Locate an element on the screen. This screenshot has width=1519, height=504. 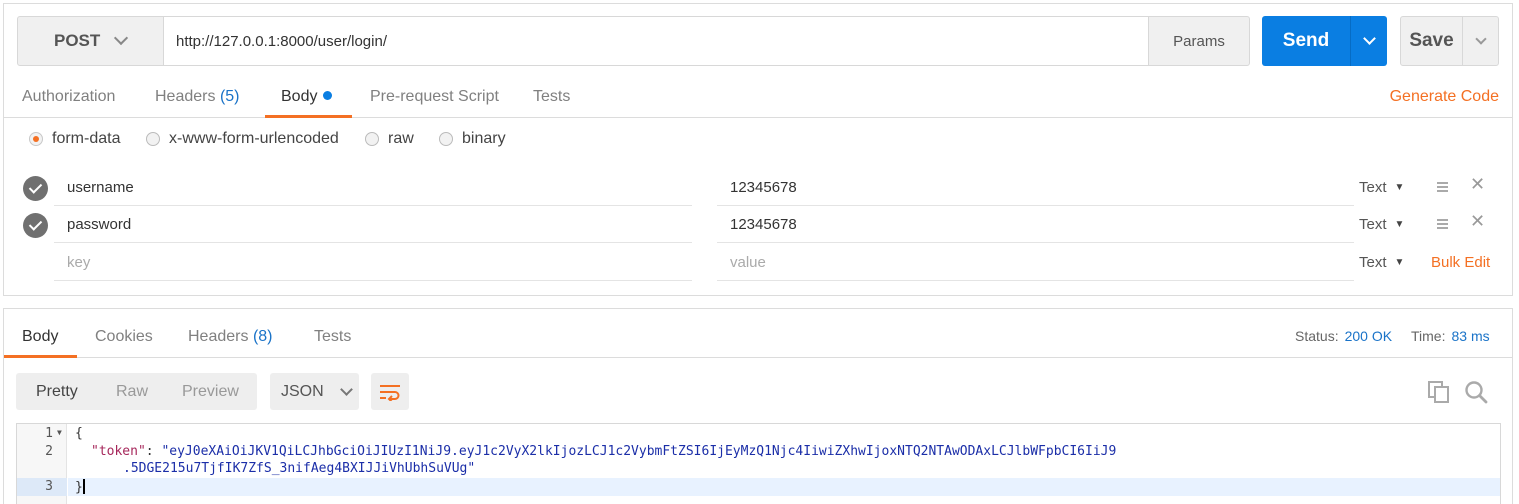
generate-code-link: Generate Code is located at coordinates (1444, 97).